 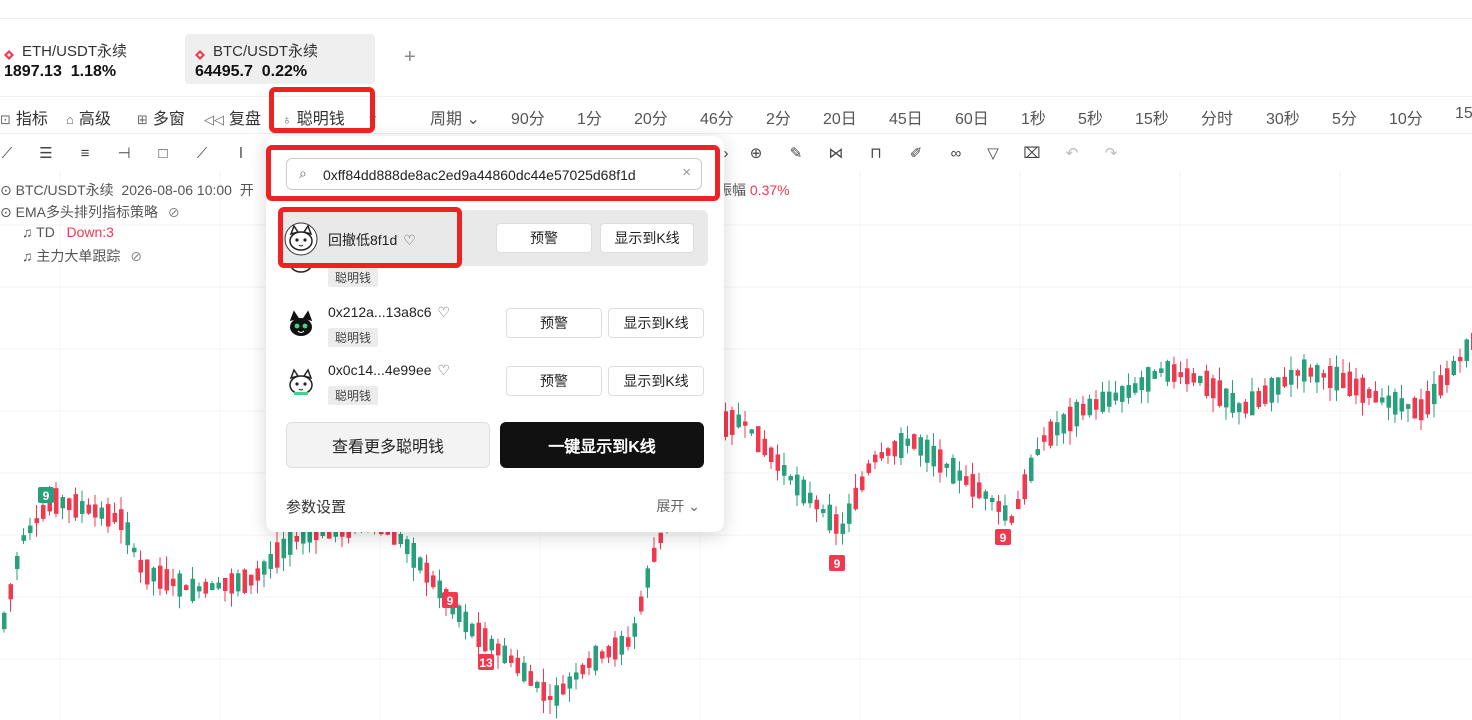 I want to click on more-dropdown: ⌄, so click(x=372, y=115).